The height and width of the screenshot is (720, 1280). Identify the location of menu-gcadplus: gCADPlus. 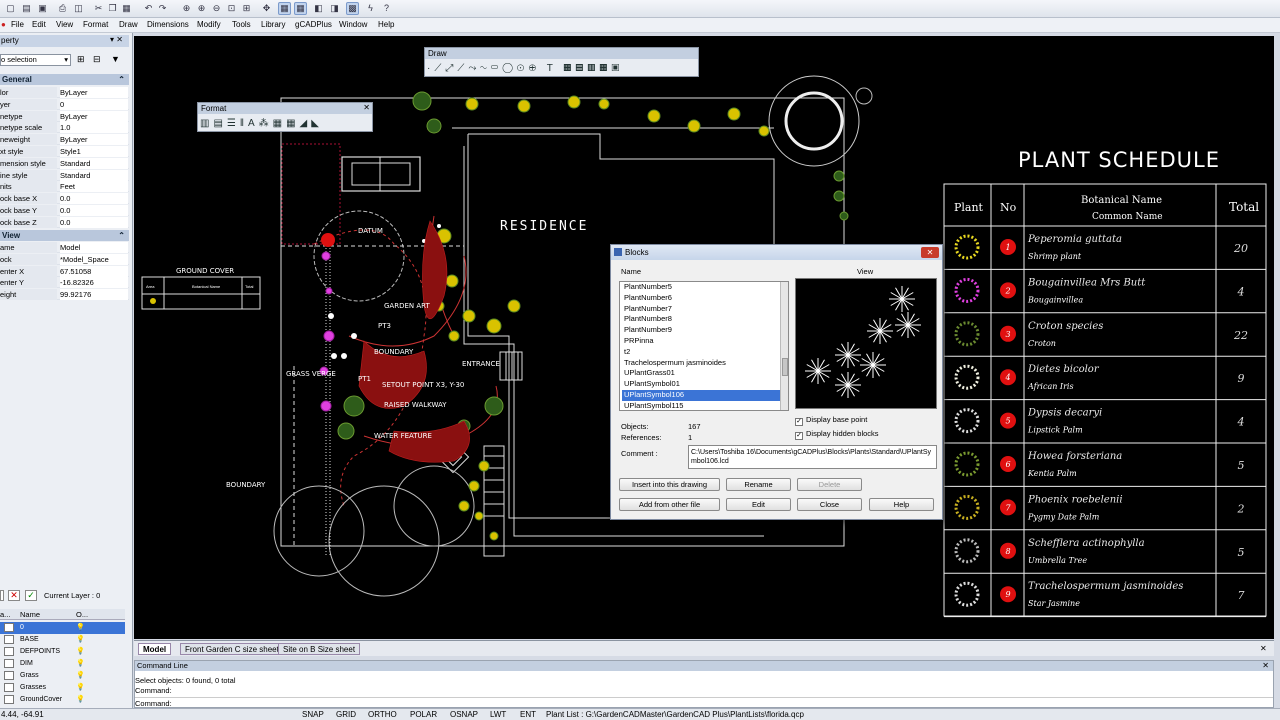
(313, 24).